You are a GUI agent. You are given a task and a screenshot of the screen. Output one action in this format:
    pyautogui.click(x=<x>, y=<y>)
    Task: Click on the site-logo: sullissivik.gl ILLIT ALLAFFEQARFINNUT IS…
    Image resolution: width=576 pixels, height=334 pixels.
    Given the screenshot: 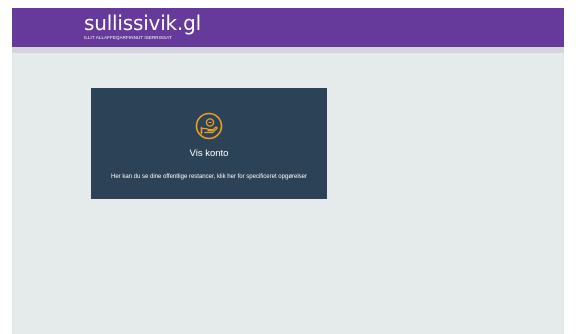 What is the action you would take?
    pyautogui.click(x=142, y=26)
    